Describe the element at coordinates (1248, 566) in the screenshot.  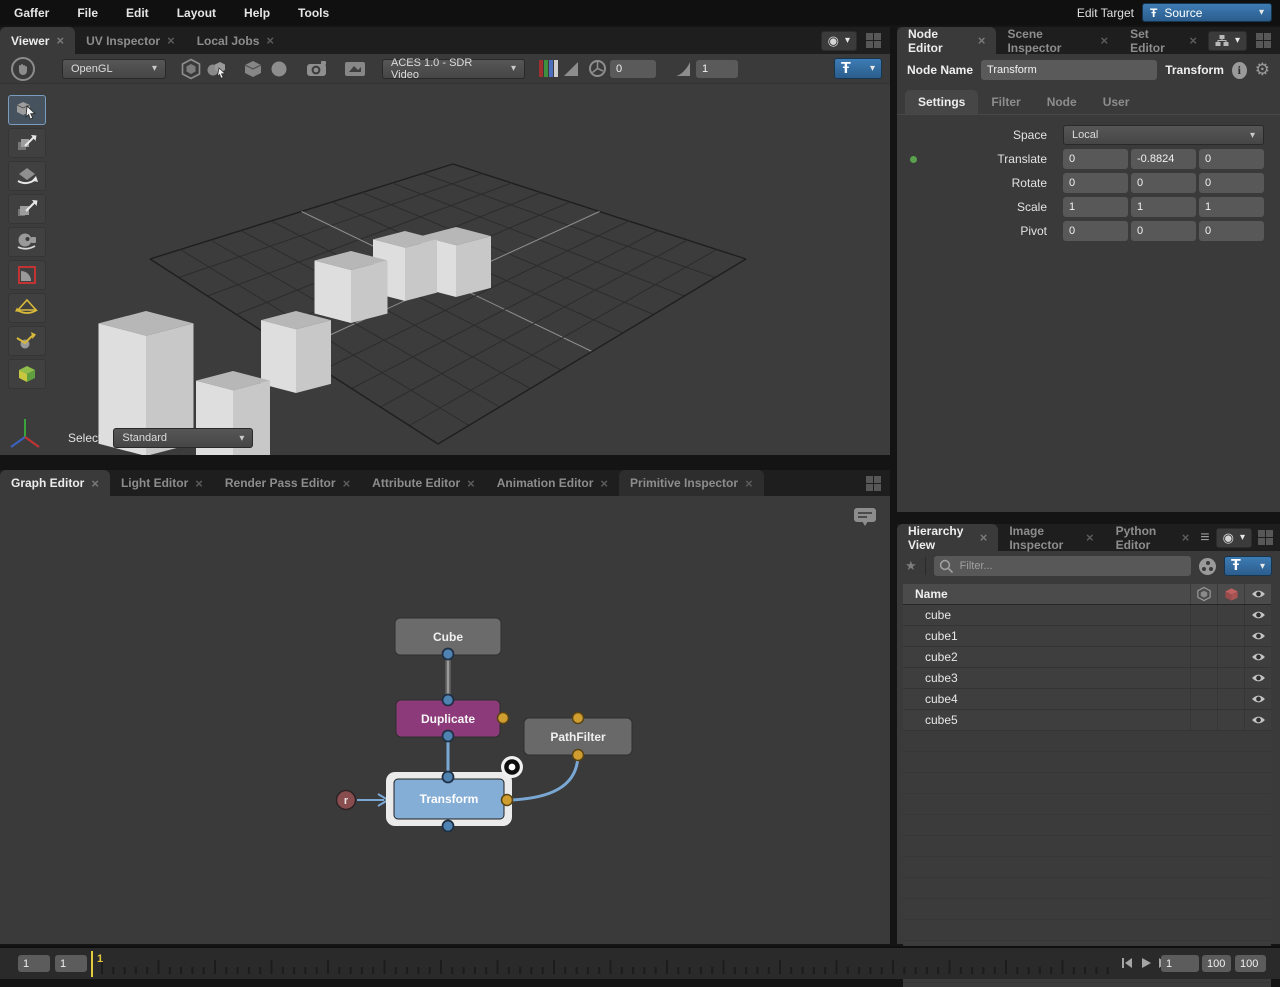
I see `hierarchy-pin-dropdown` at that location.